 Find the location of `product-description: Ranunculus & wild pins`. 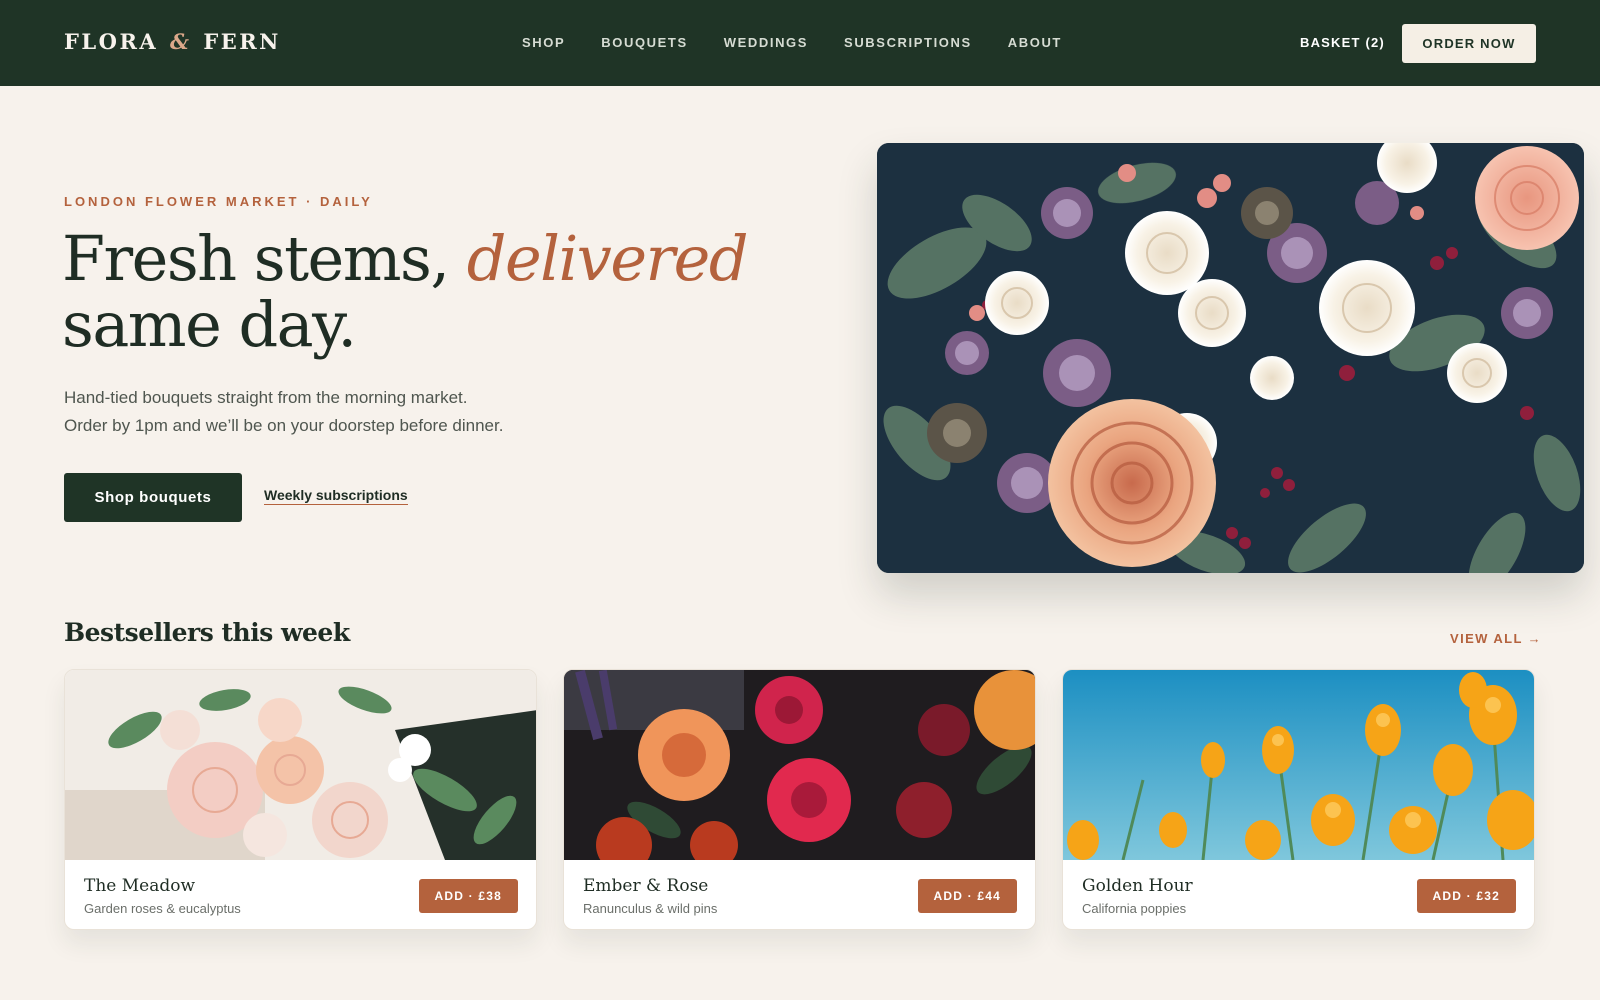

product-description: Ranunculus & wild pins is located at coordinates (650, 908).